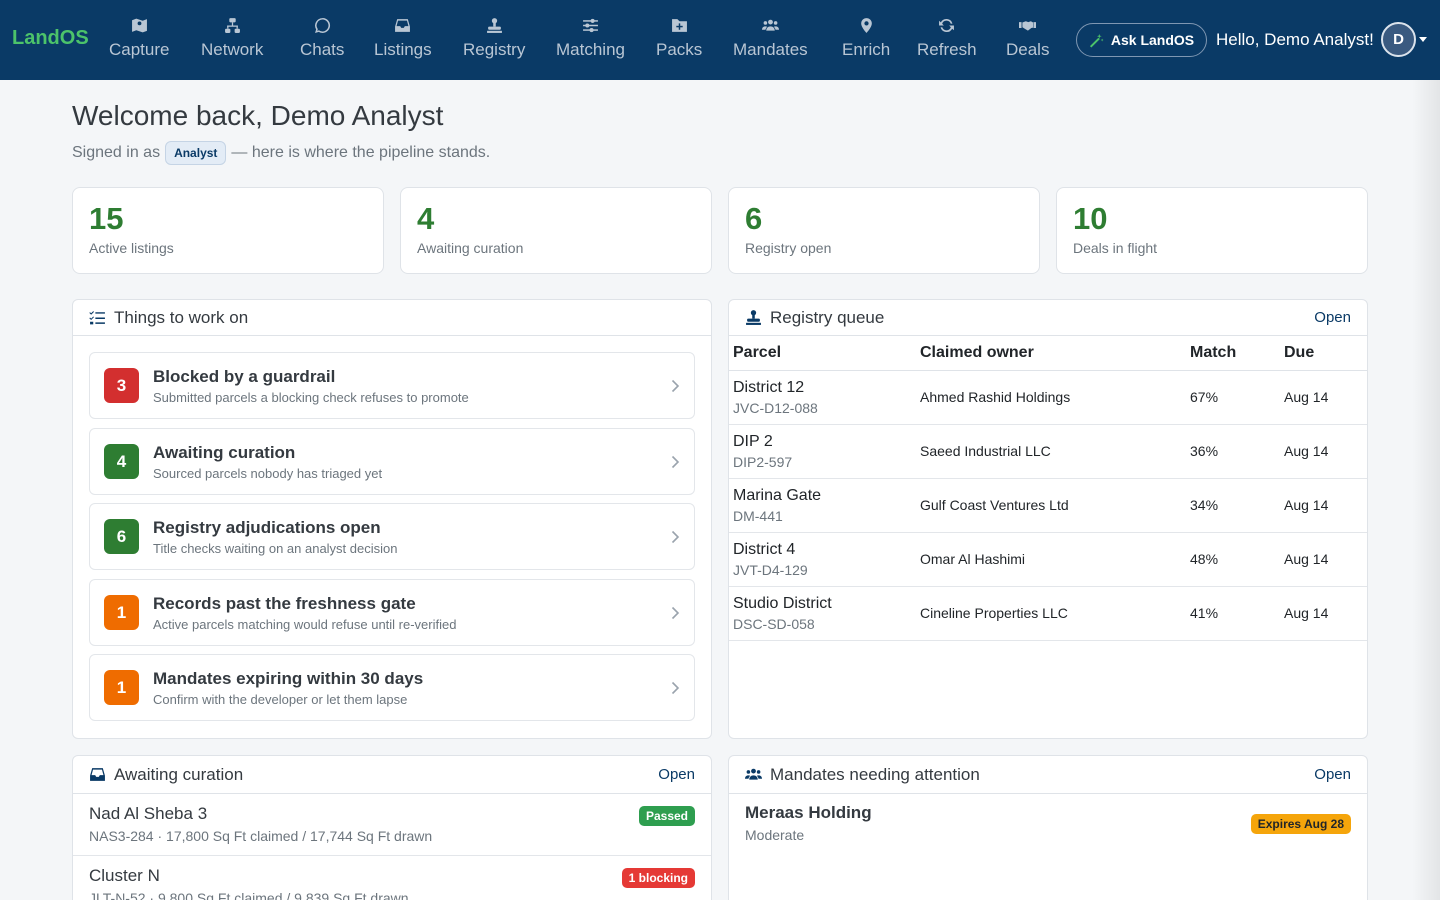  What do you see at coordinates (1300, 824) in the screenshot?
I see `status-badge: Expires Aug 28` at bounding box center [1300, 824].